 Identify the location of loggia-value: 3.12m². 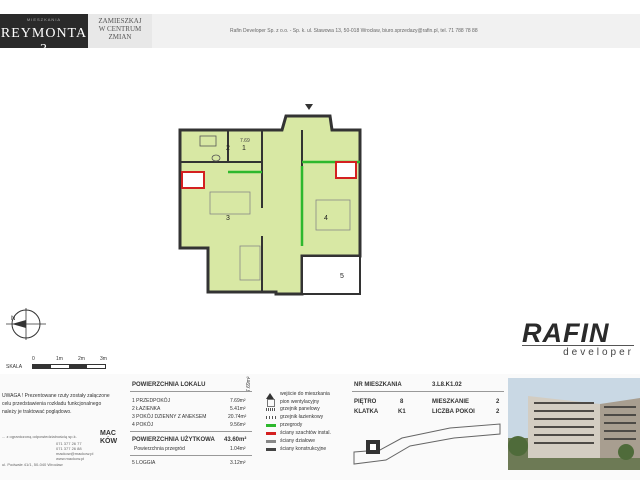
(238, 463).